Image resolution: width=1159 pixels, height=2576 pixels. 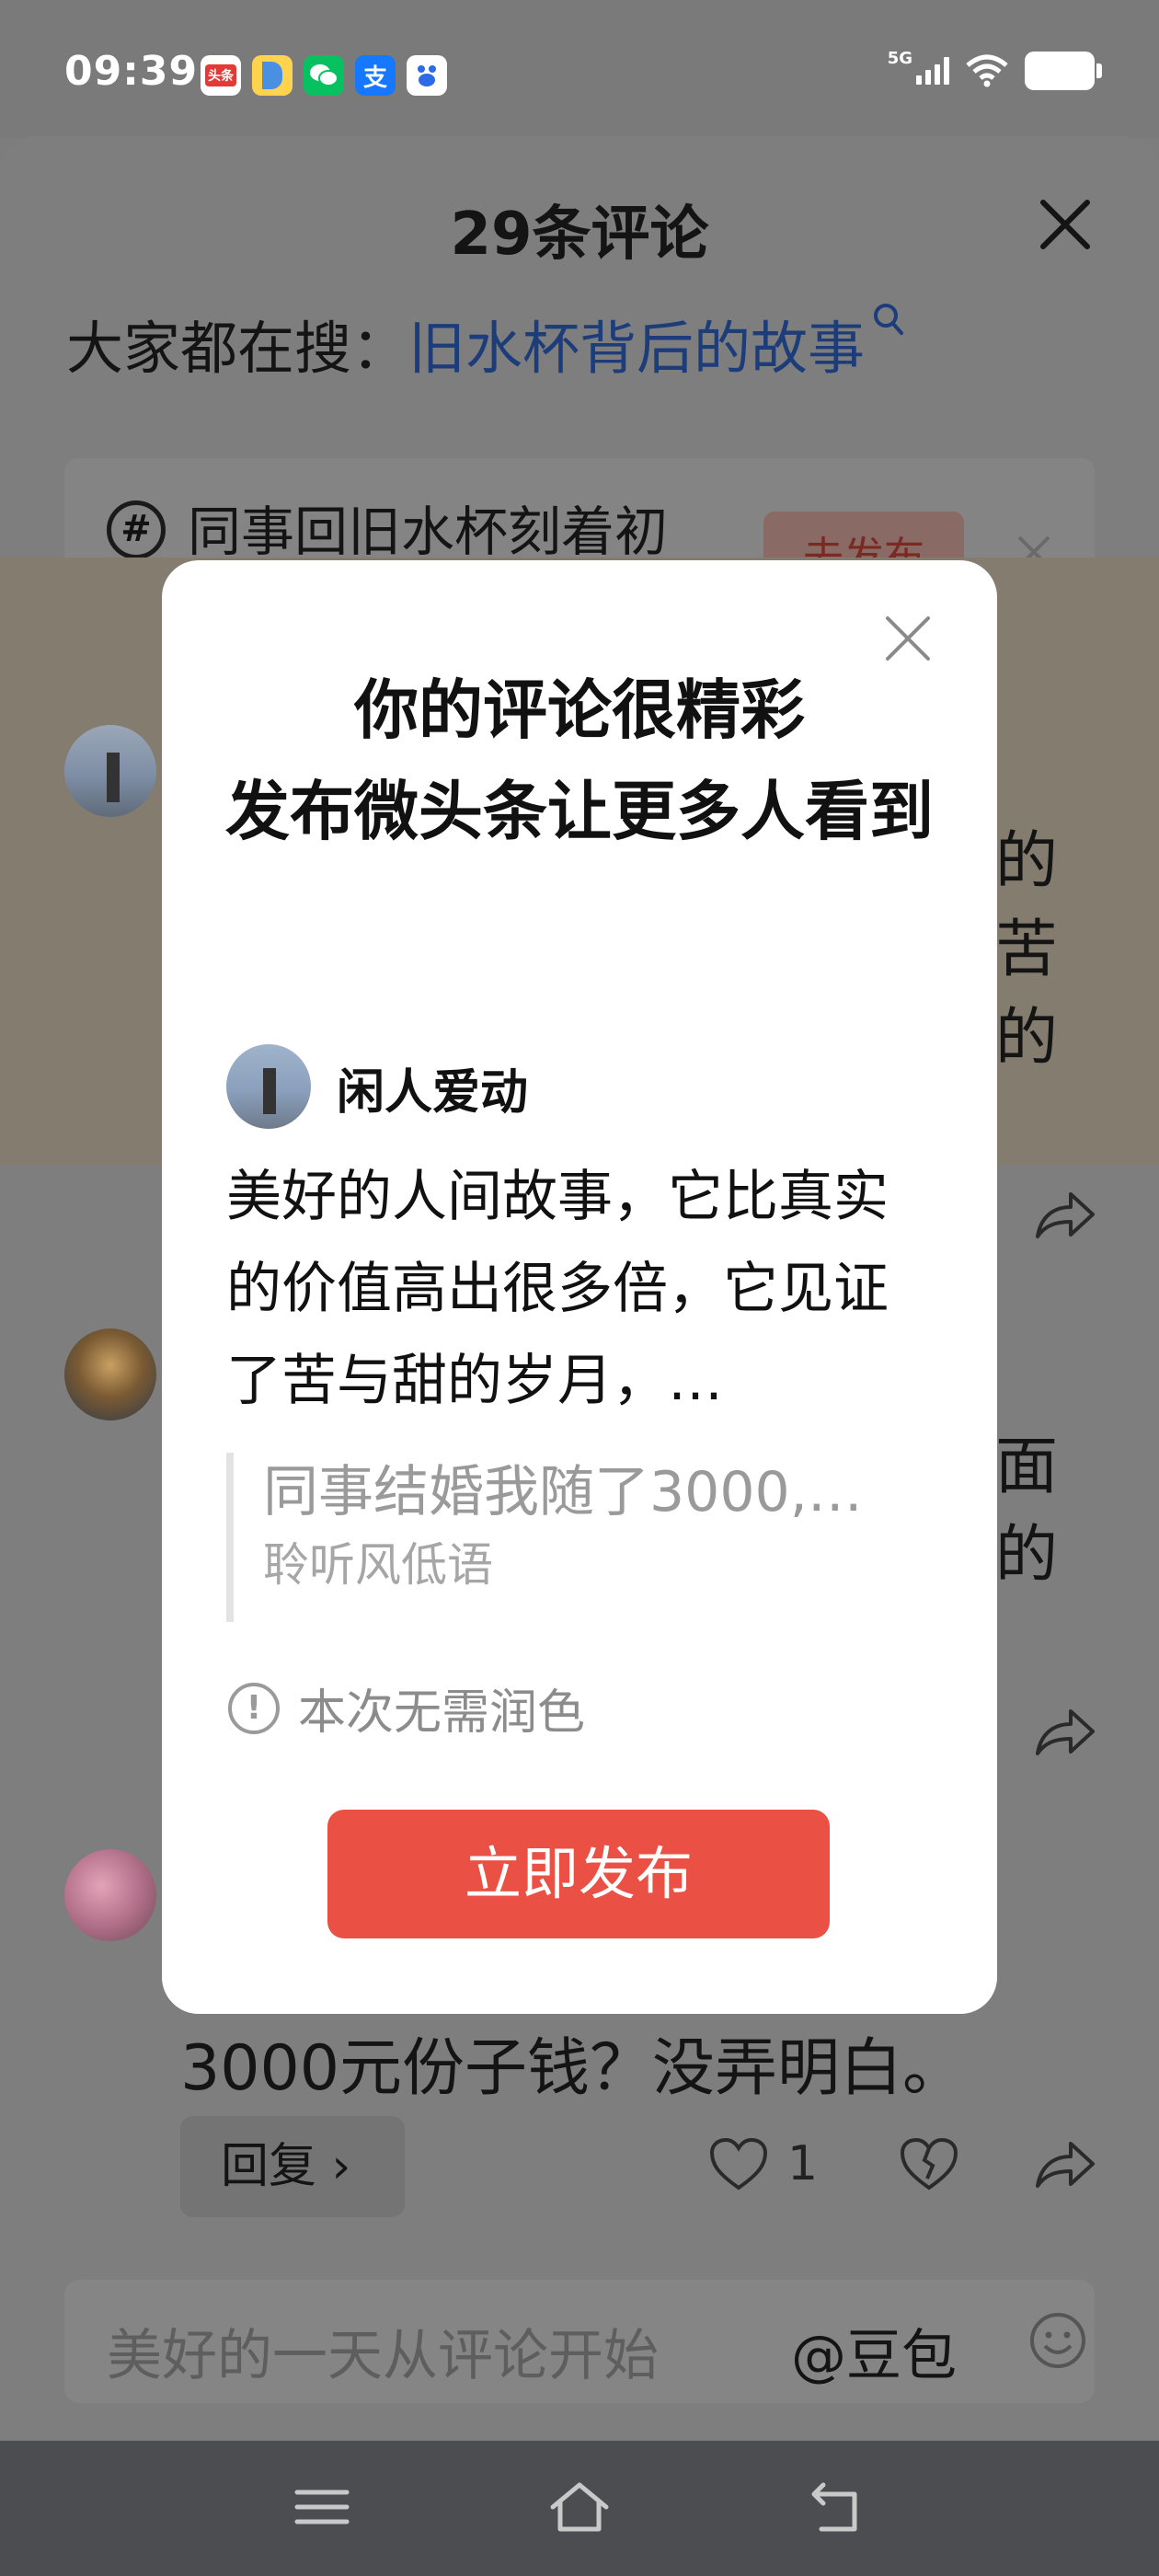 I want to click on dialog-title-line1: 你的评论很精彩, so click(x=579, y=710).